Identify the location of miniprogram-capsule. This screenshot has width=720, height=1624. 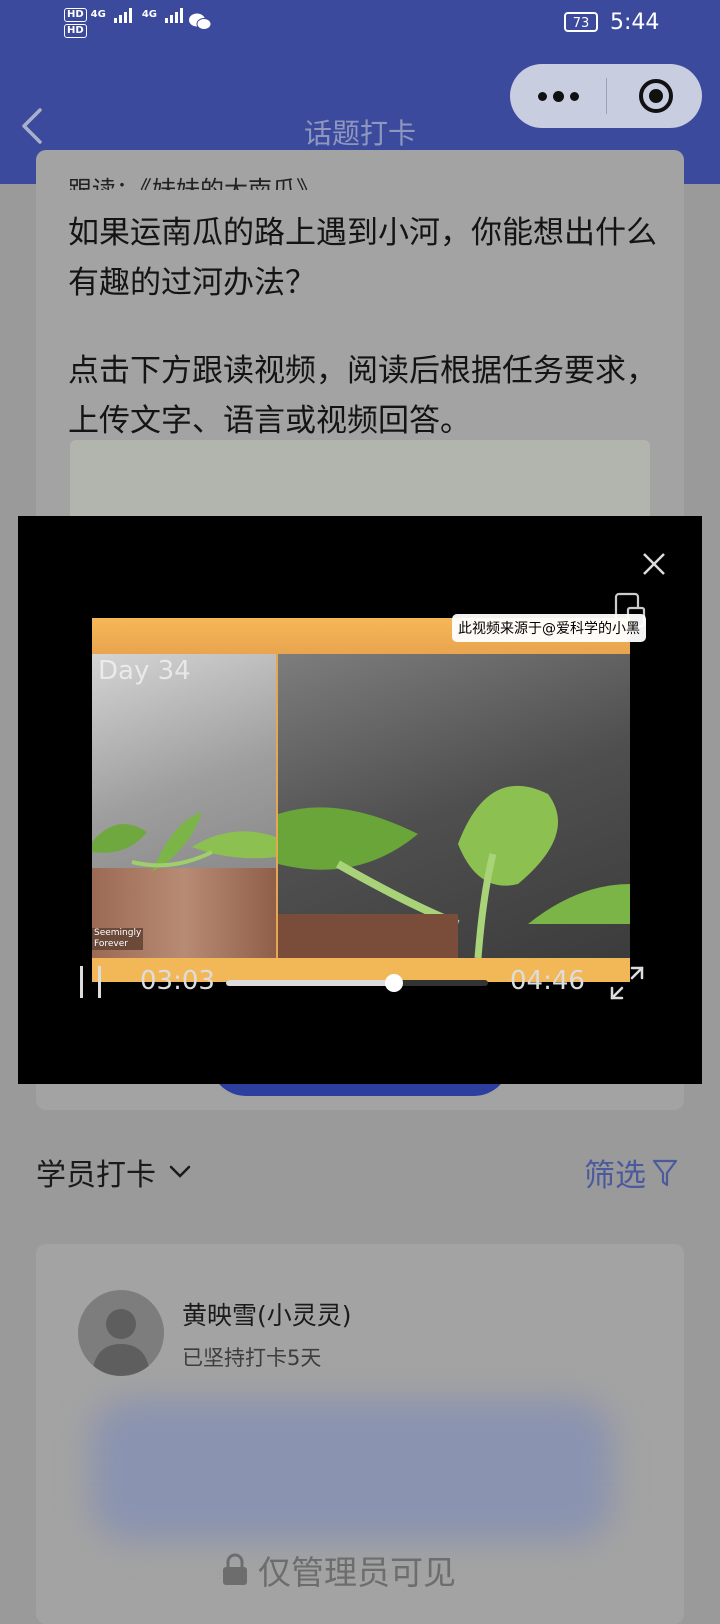
(606, 96).